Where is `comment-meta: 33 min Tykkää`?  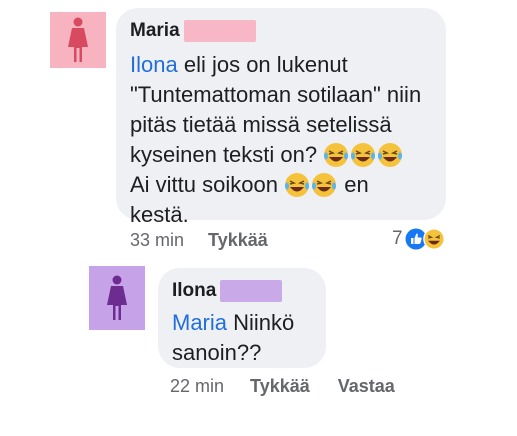 comment-meta: 33 min Tykkää is located at coordinates (199, 240).